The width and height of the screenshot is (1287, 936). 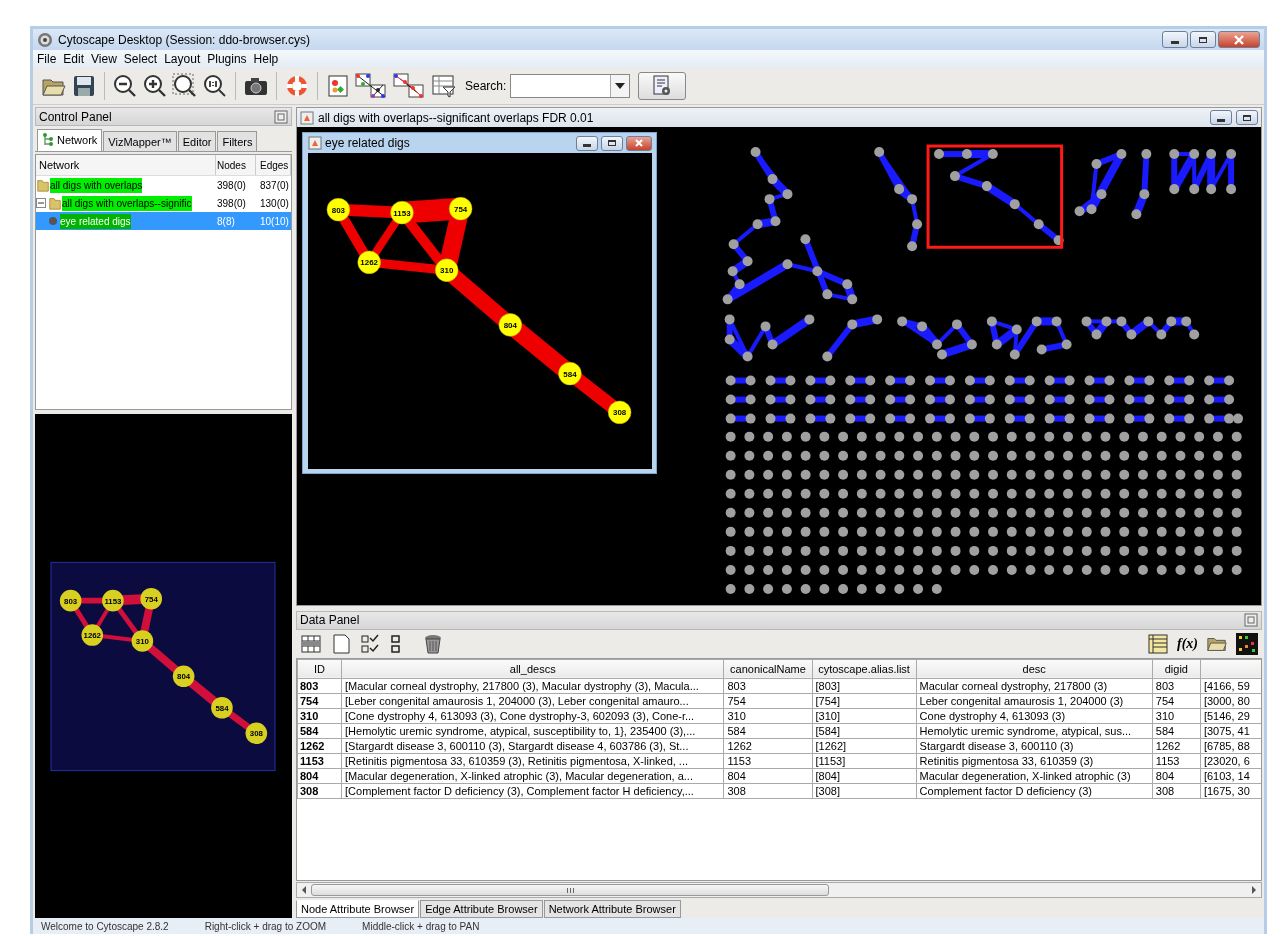 I want to click on menu-item: Plugins, so click(x=227, y=59).